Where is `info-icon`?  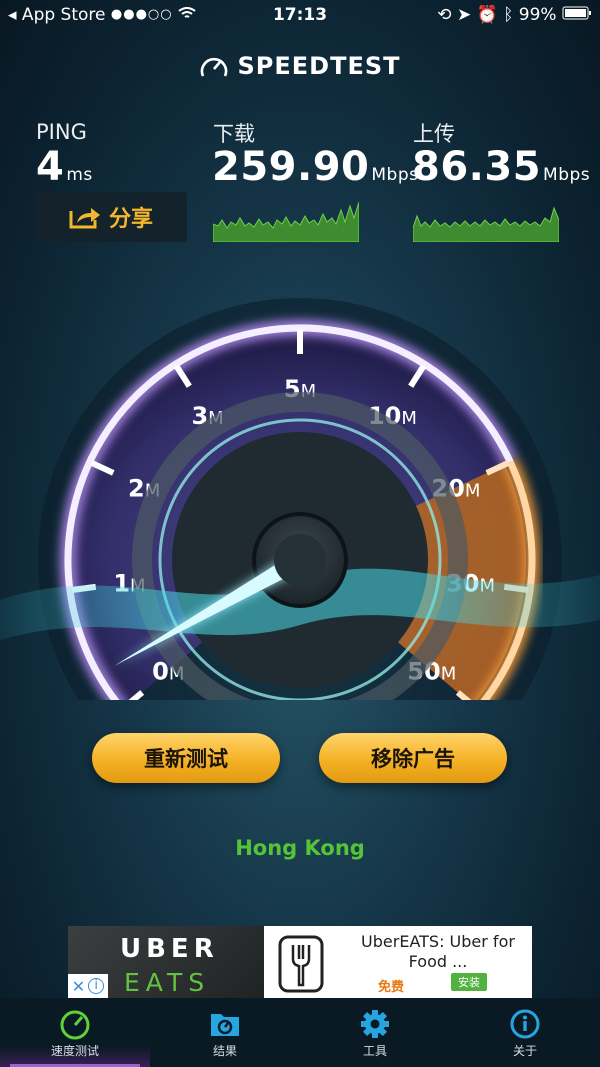
info-icon is located at coordinates (525, 1024).